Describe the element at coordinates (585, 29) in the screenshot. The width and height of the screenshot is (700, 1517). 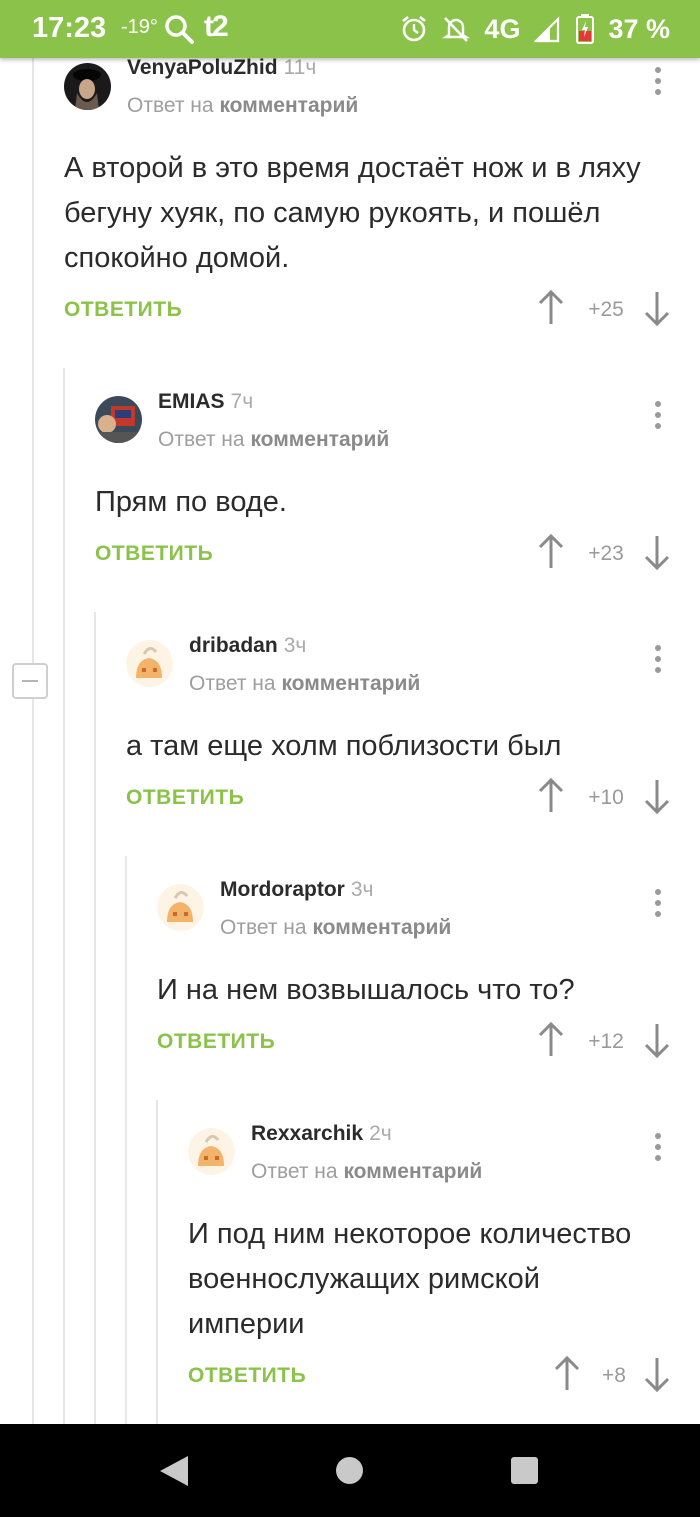
I see `battery-icon` at that location.